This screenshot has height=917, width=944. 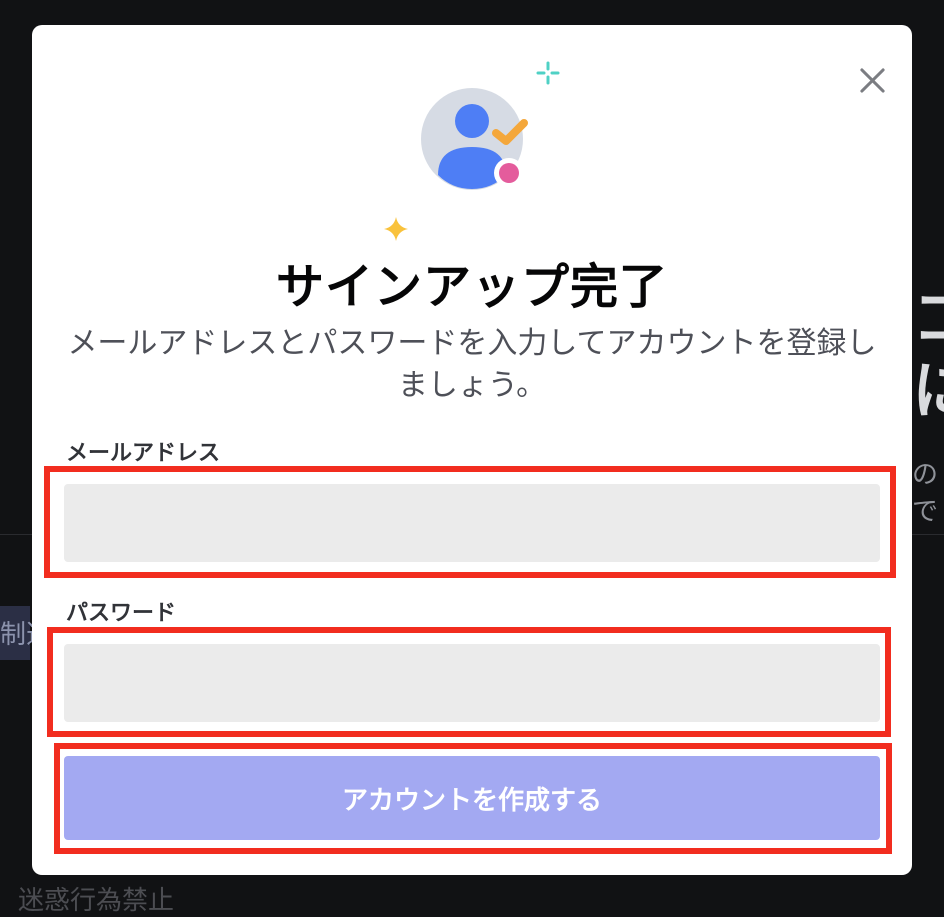 What do you see at coordinates (472, 683) in the screenshot?
I see `password-field` at bounding box center [472, 683].